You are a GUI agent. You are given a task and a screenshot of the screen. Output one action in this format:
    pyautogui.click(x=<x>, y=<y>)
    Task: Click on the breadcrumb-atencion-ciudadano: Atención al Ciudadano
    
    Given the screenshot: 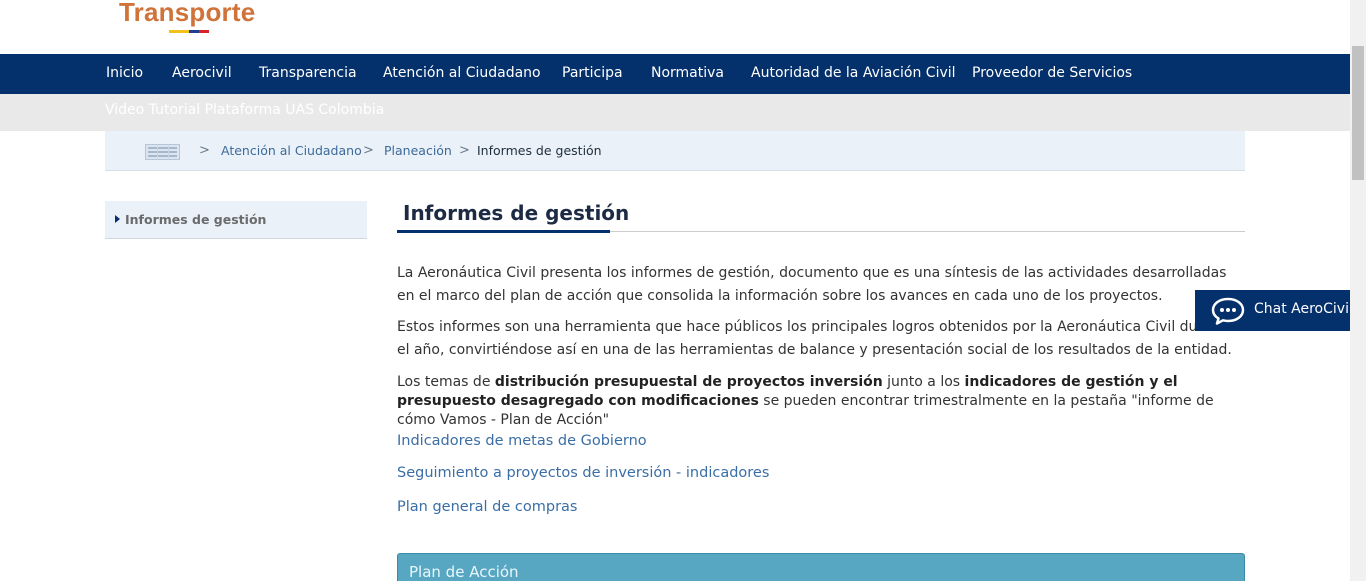 What is the action you would take?
    pyautogui.click(x=291, y=150)
    